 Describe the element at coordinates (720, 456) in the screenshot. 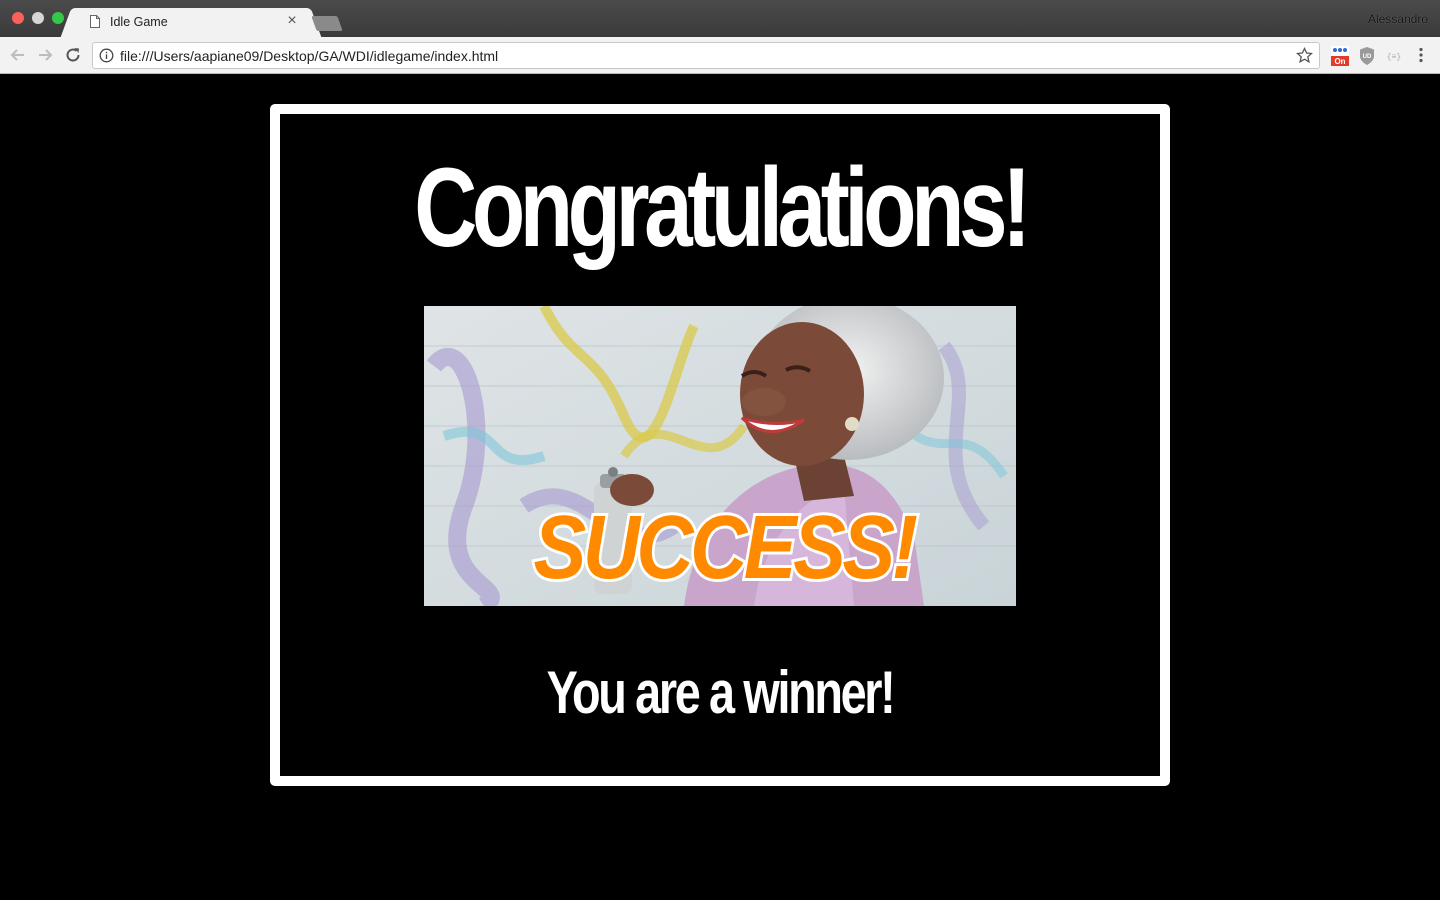

I see `success-image: SUCCESS!` at that location.